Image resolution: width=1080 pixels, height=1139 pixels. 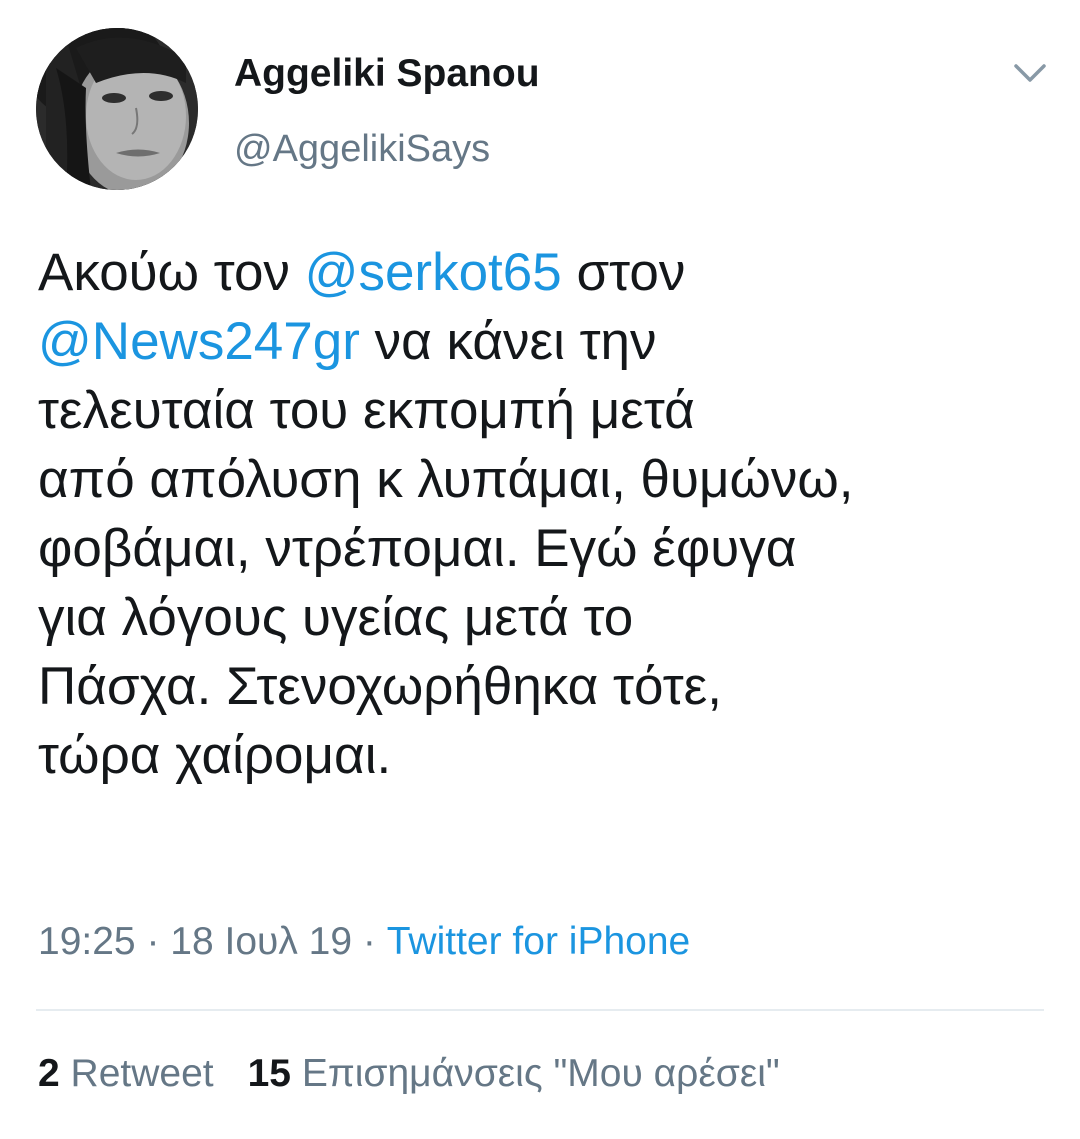 What do you see at coordinates (508, 341) in the screenshot?
I see `tweet-text-segment: να κάνει την` at bounding box center [508, 341].